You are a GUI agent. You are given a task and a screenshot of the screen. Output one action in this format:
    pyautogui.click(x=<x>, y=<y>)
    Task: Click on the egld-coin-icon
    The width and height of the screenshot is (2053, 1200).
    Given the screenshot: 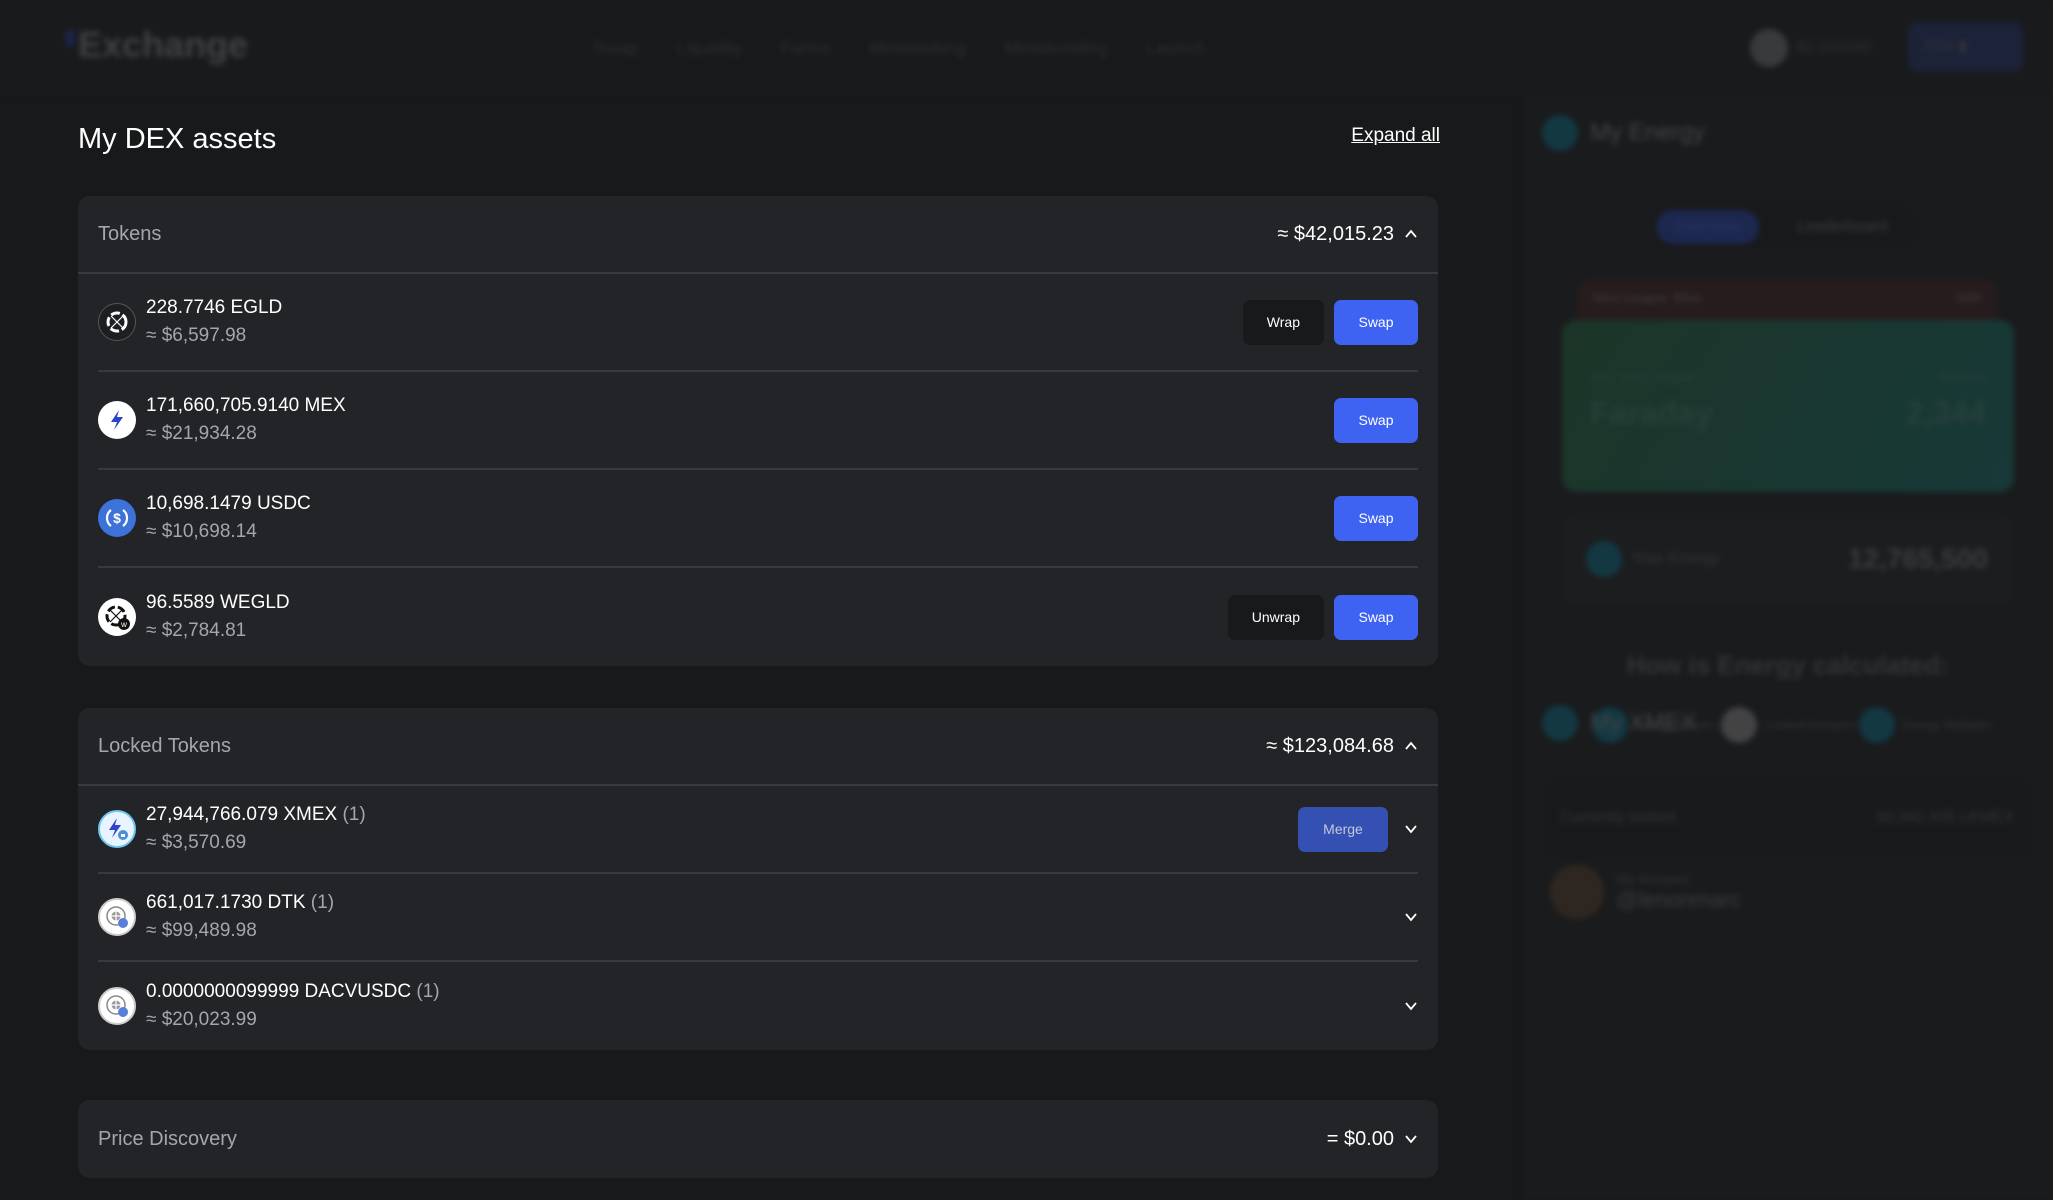 What is the action you would take?
    pyautogui.click(x=1769, y=47)
    